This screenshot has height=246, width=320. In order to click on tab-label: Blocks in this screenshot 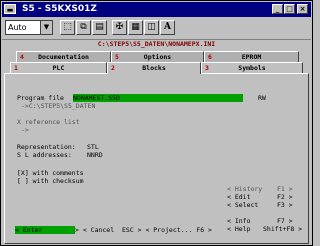, I will do `click(154, 68)`.